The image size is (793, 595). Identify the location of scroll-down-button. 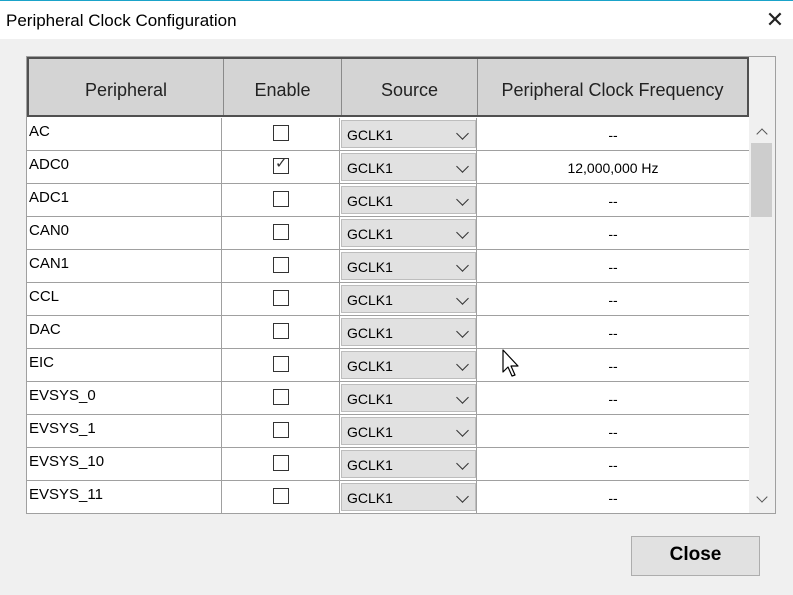
(762, 500).